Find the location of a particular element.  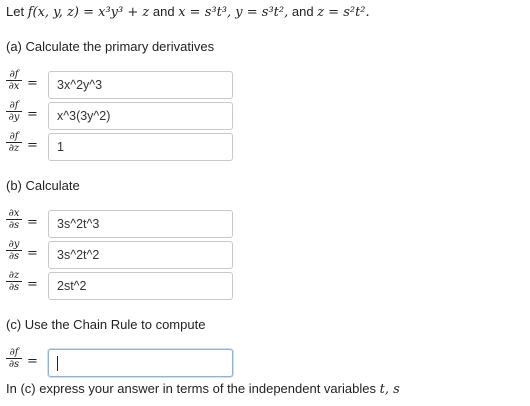

derivative-dy-ds: ∂y ∂s is located at coordinates (14, 250).